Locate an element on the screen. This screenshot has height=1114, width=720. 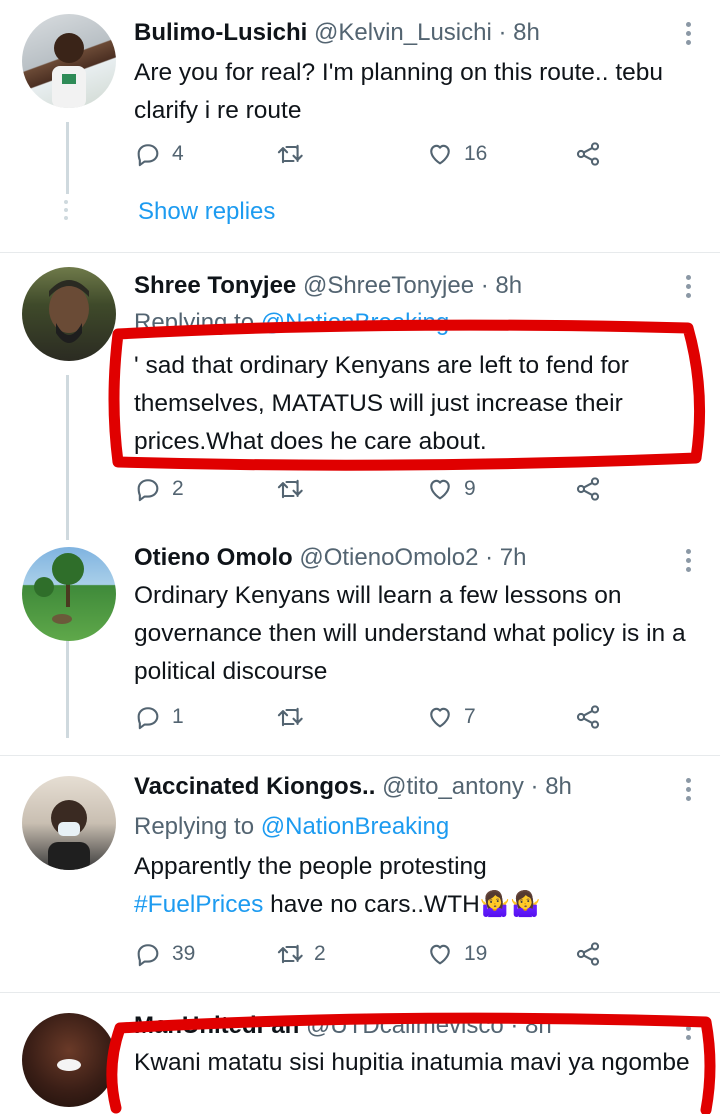
thread-dots is located at coordinates (66, 210).